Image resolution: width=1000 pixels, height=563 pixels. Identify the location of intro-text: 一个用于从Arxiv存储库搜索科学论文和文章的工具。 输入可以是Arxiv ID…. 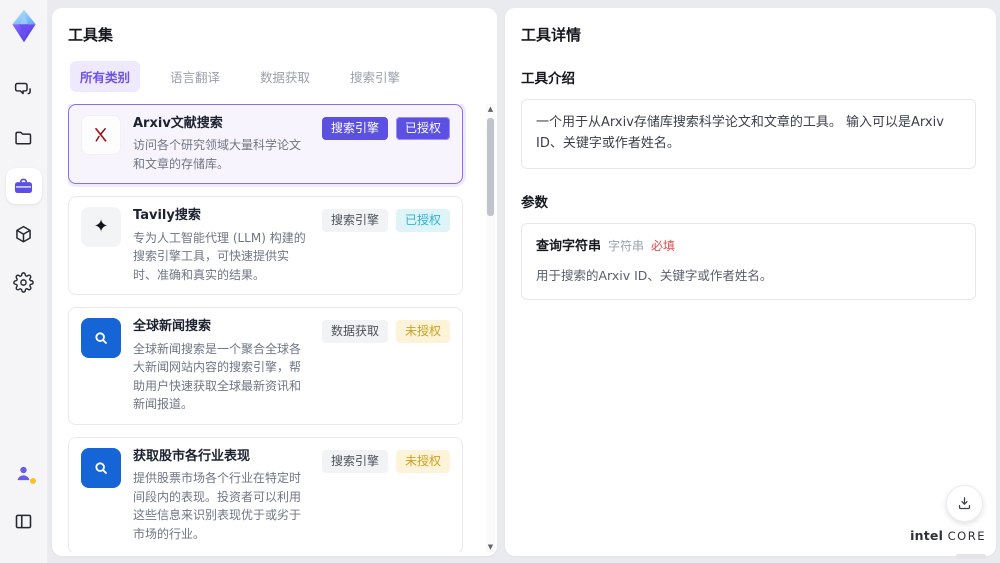
(740, 133).